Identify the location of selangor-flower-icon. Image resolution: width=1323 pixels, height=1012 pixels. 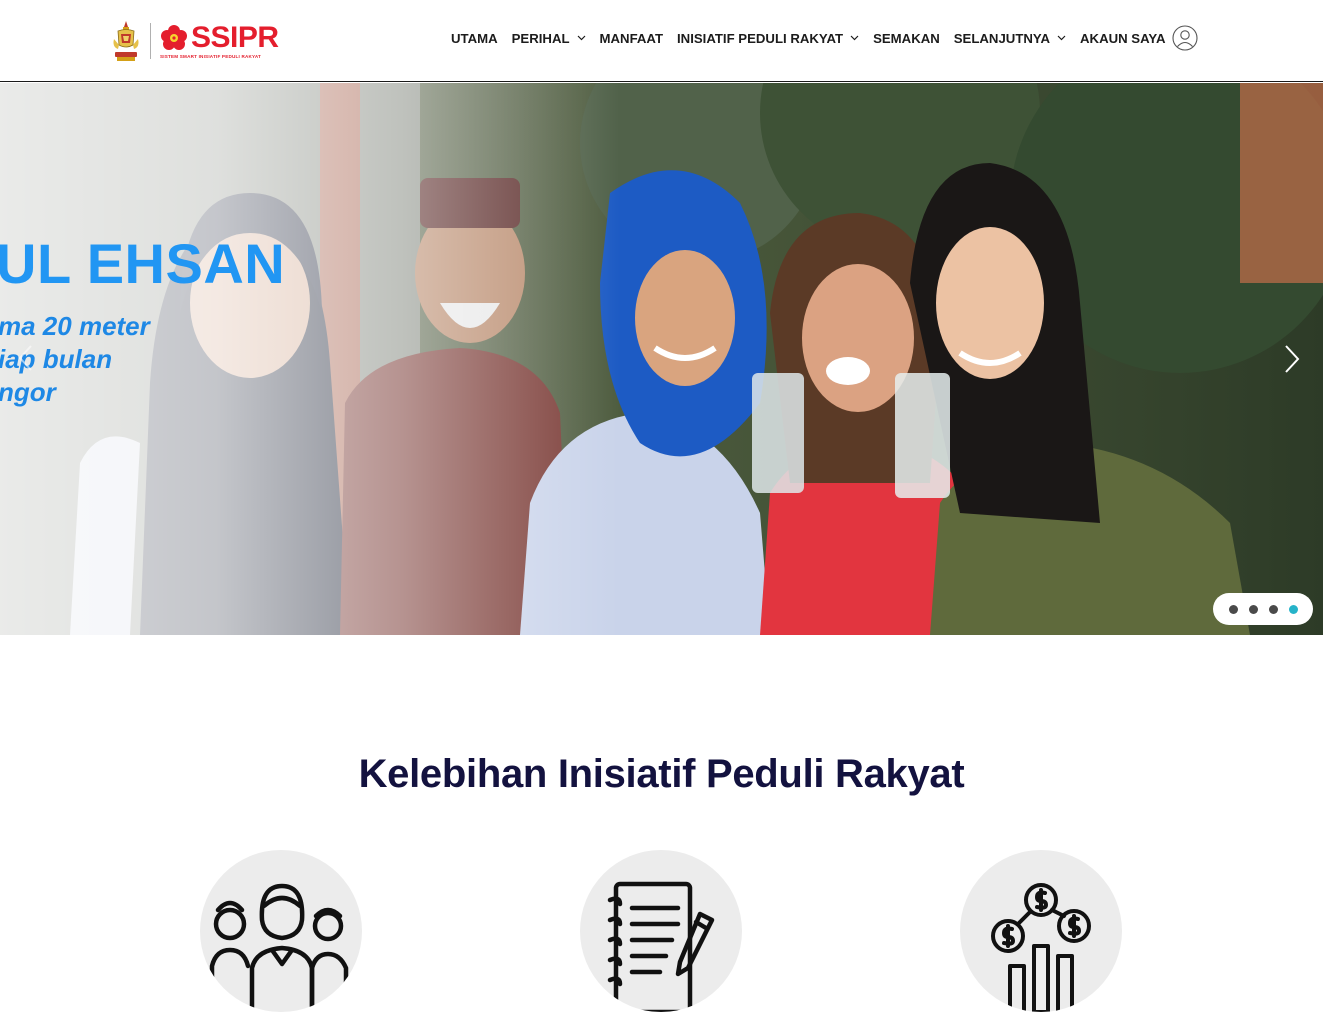
(174, 37).